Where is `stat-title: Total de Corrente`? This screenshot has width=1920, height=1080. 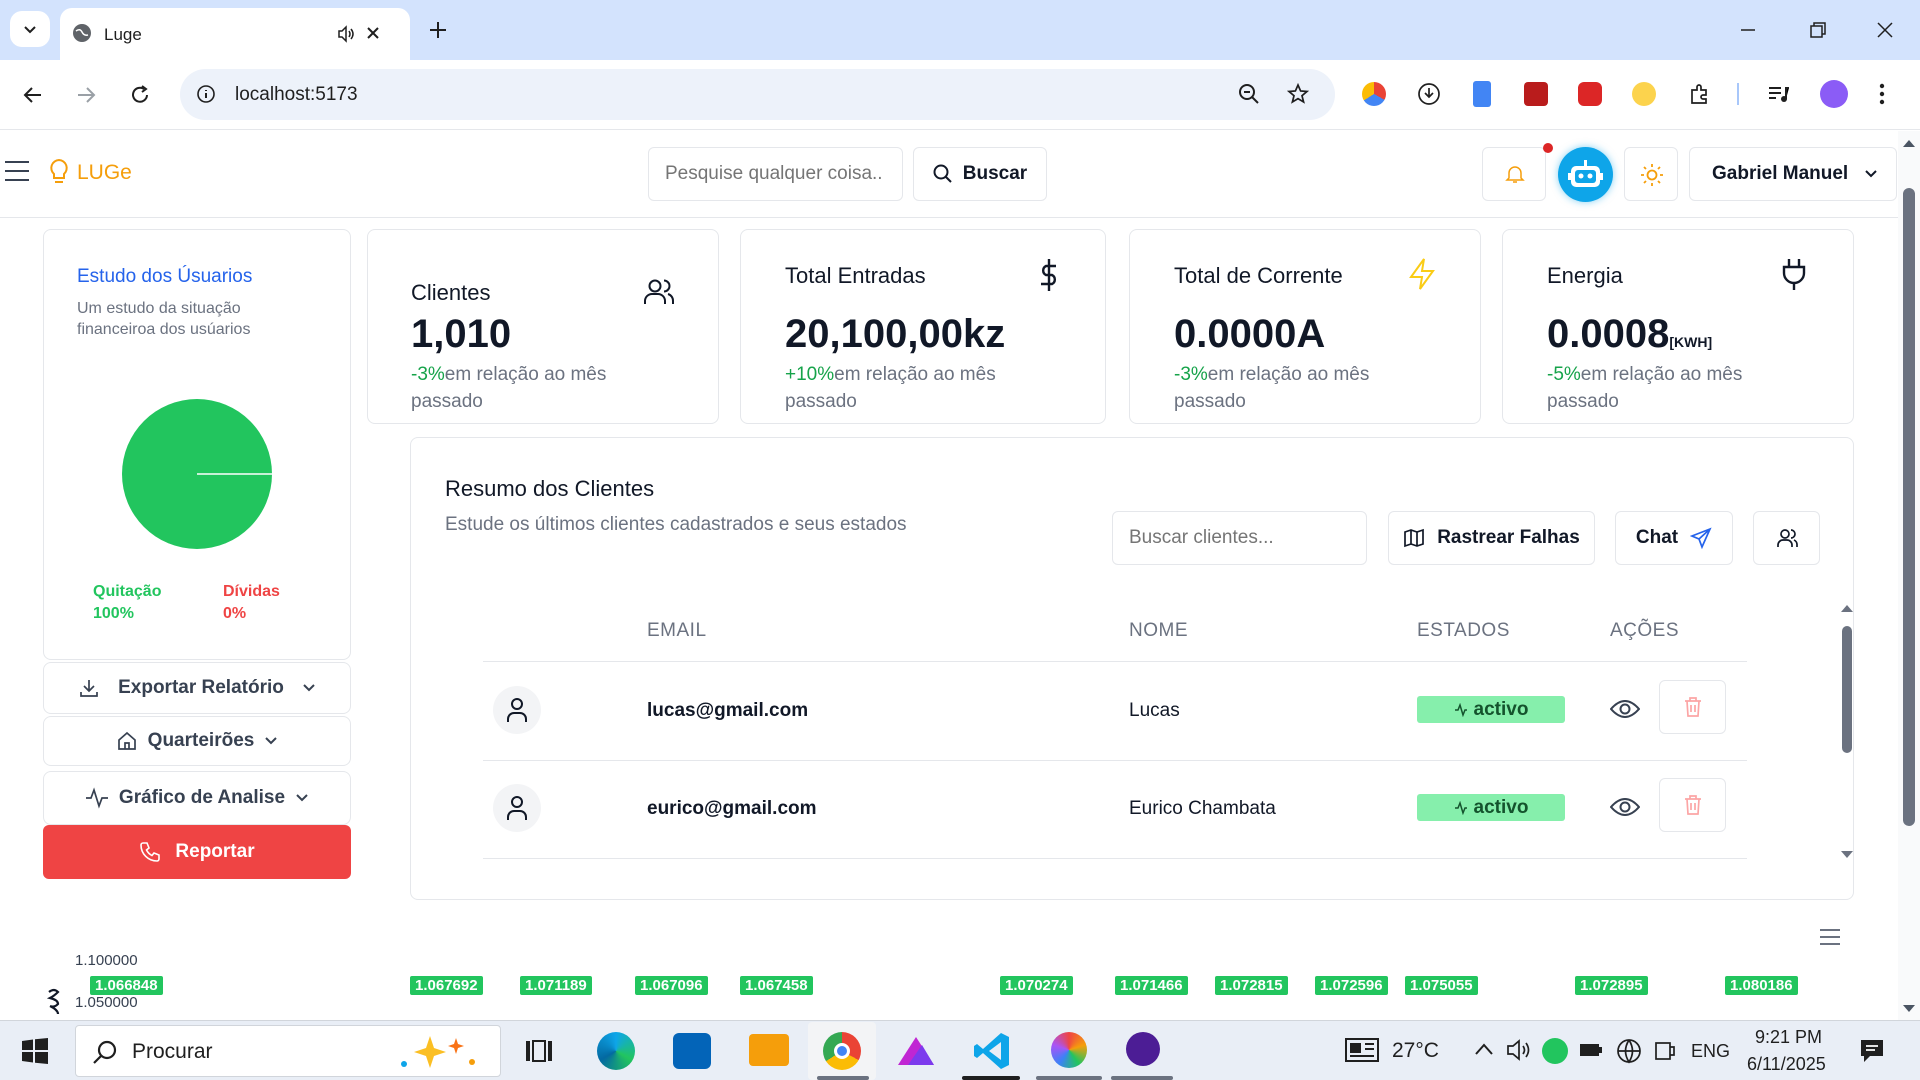
stat-title: Total de Corrente is located at coordinates (1258, 275).